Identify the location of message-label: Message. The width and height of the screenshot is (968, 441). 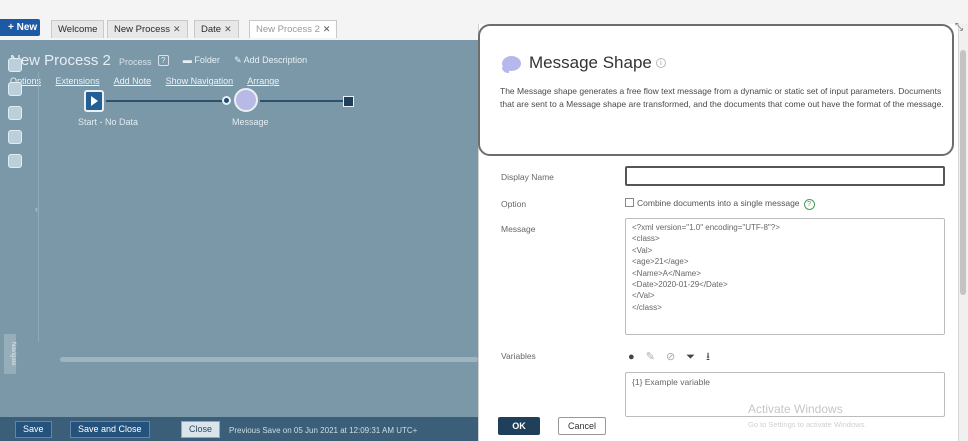
(518, 229).